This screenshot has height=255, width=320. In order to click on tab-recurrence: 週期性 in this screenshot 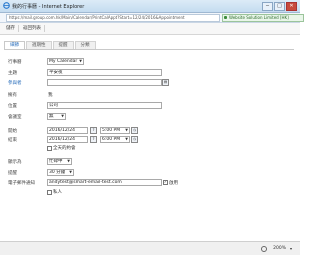, I will do `click(39, 45)`.